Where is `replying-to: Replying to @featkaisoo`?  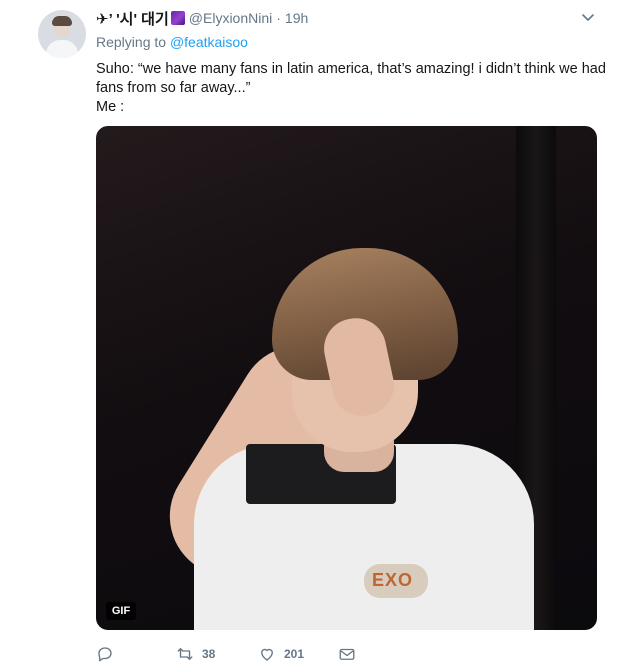 replying-to: Replying to @featkaisoo is located at coordinates (172, 42).